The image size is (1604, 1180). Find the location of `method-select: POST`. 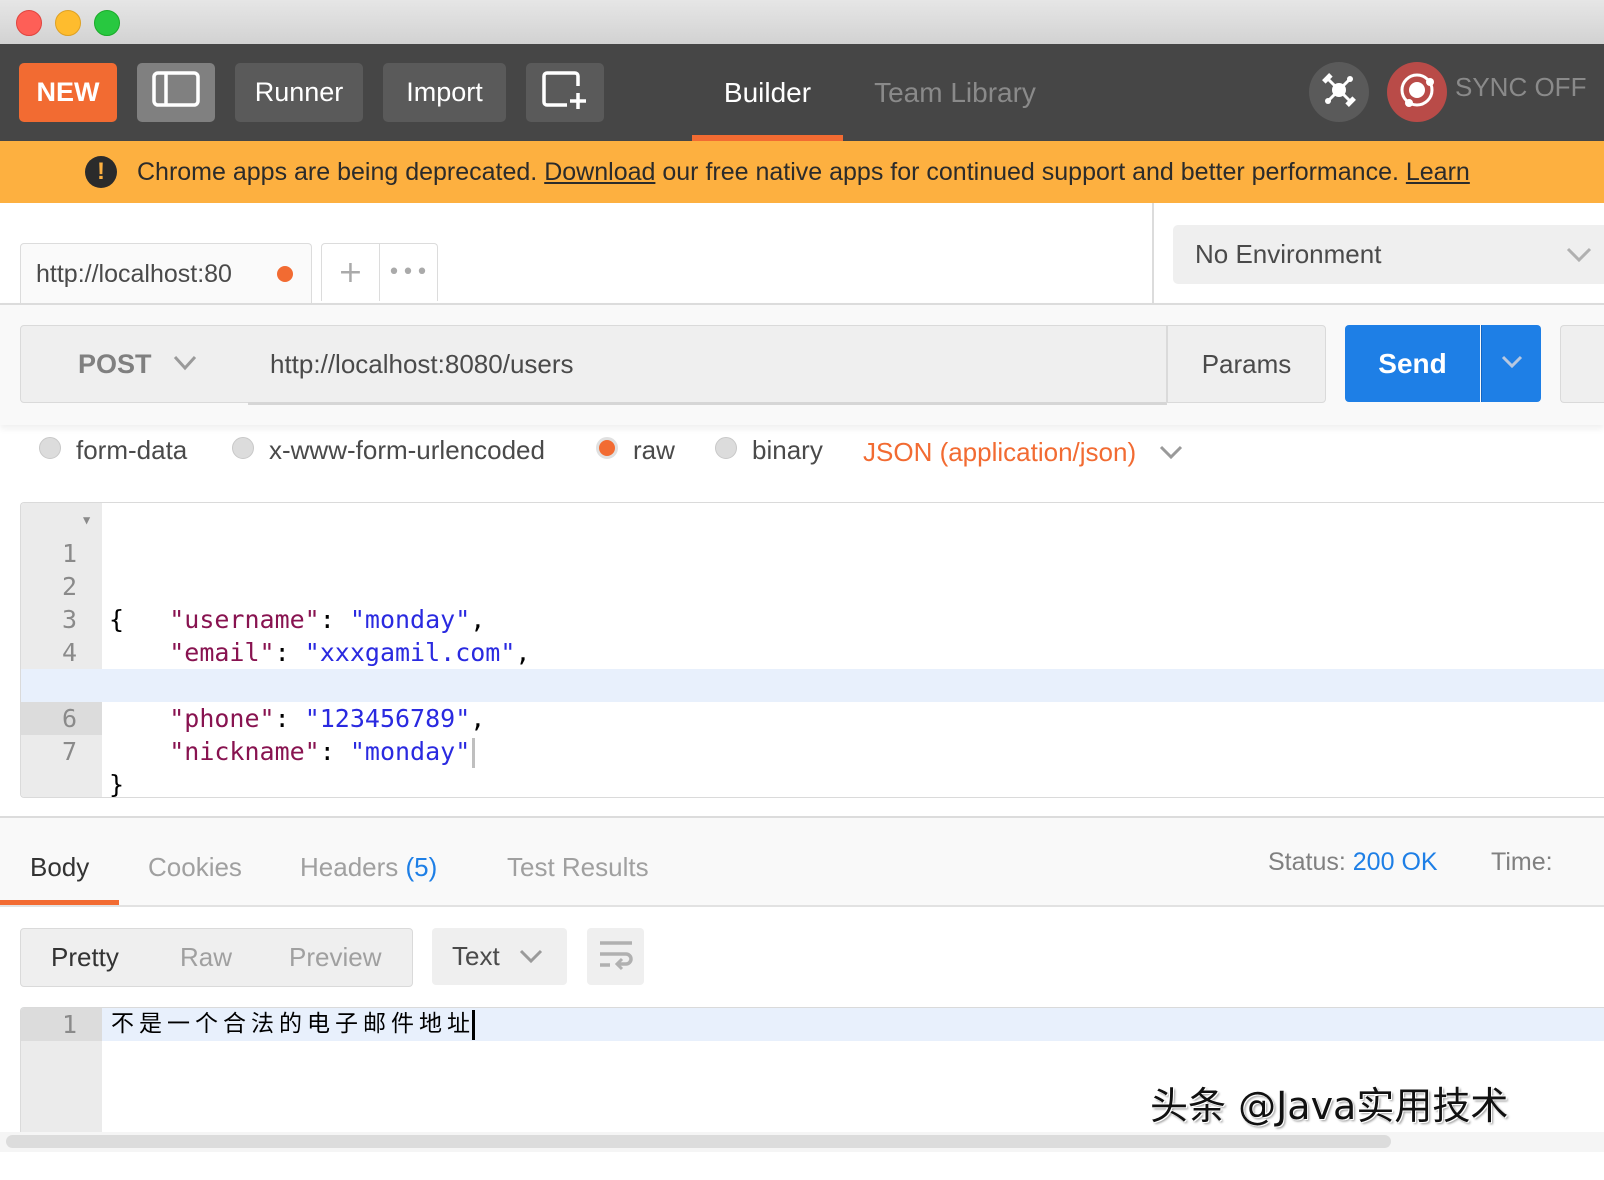

method-select: POST is located at coordinates (134, 364).